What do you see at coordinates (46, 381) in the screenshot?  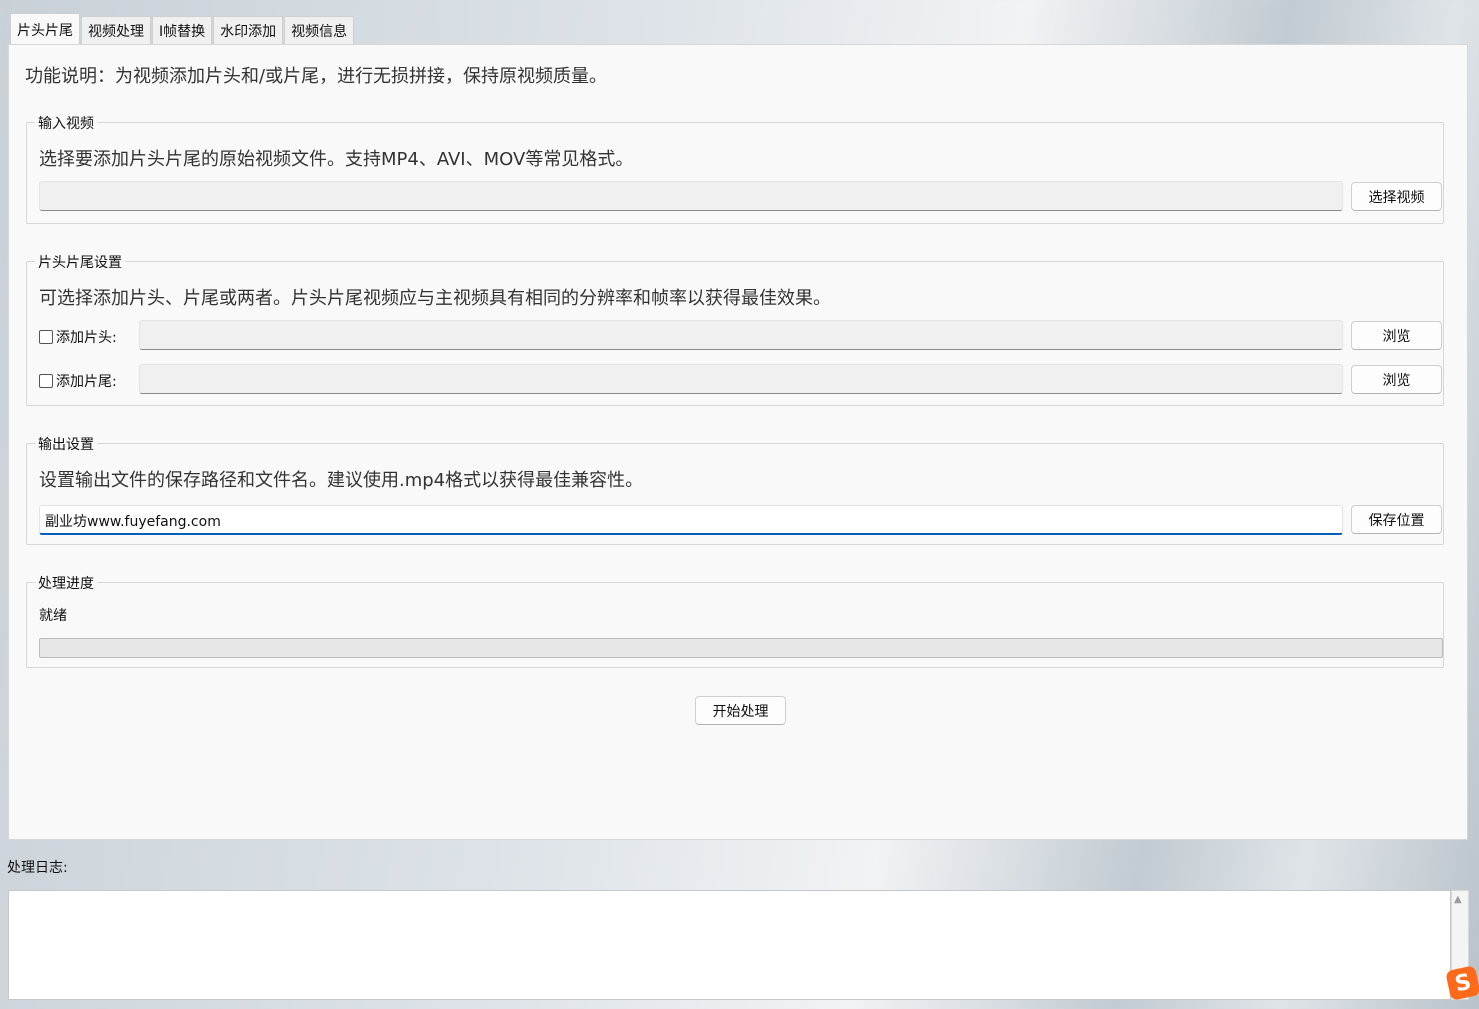 I see `add-outro-checkbox-box` at bounding box center [46, 381].